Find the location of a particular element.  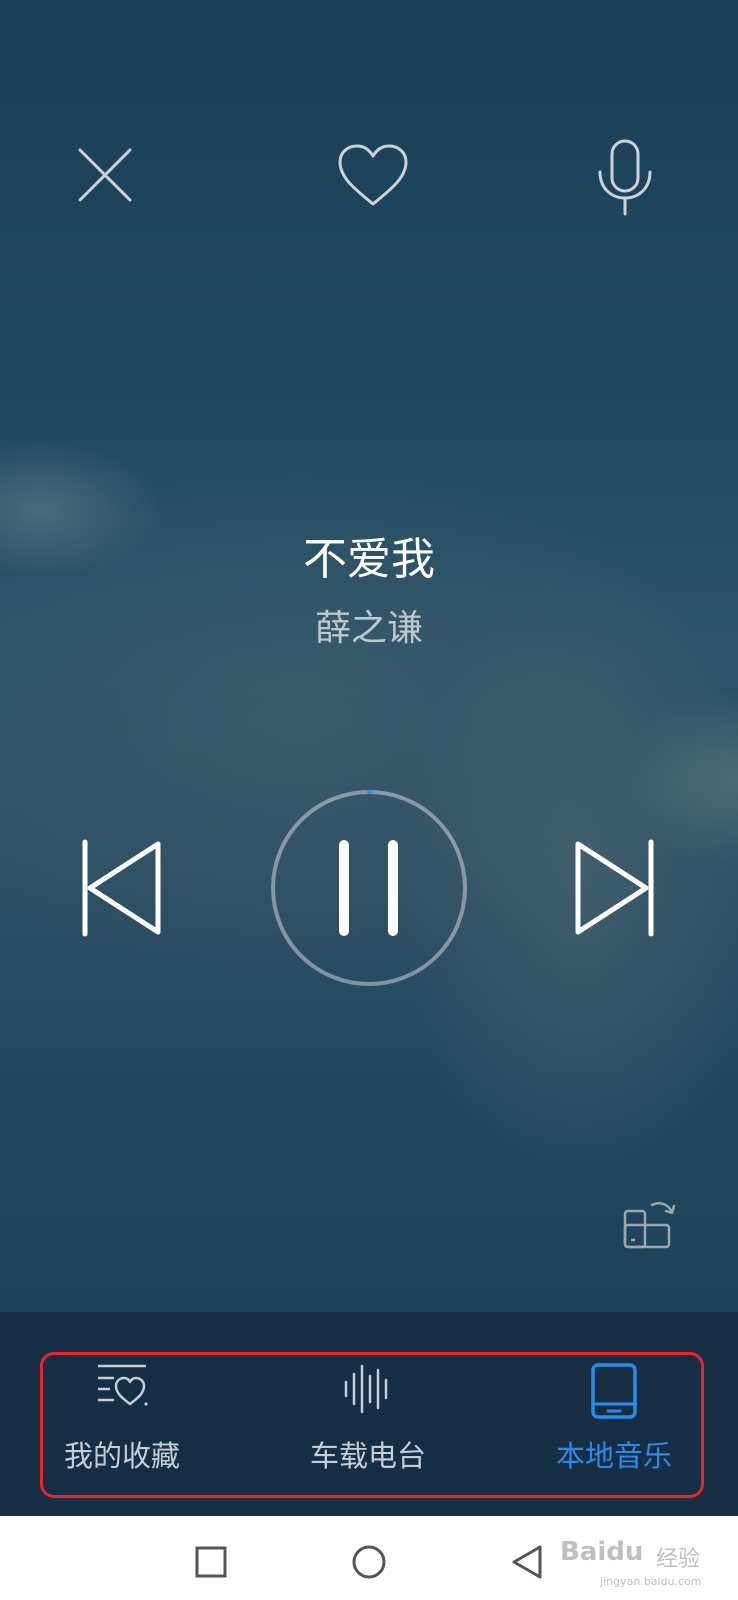

close-button is located at coordinates (105, 175).